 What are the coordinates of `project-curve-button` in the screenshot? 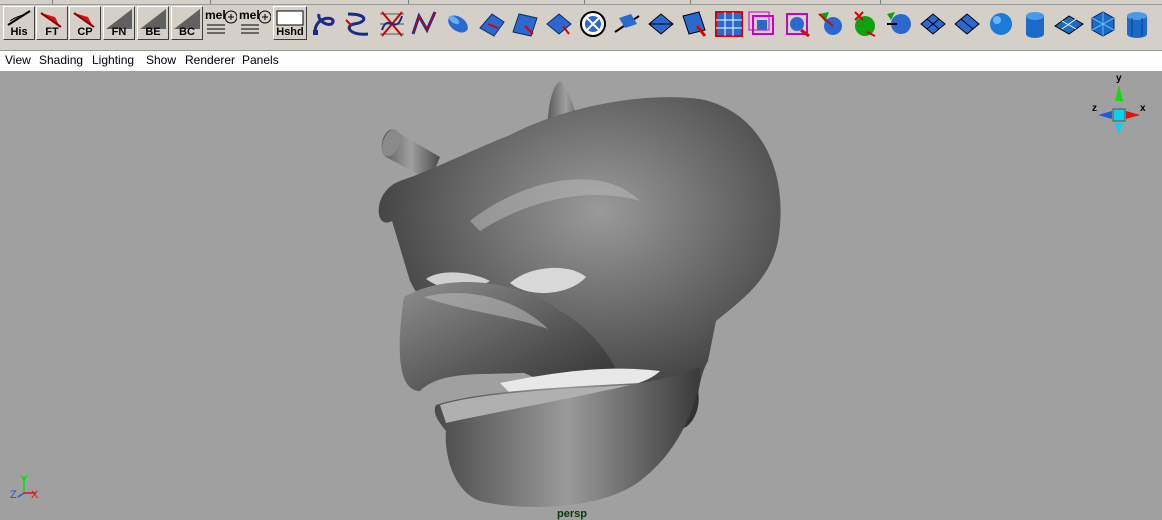 It's located at (627, 23).